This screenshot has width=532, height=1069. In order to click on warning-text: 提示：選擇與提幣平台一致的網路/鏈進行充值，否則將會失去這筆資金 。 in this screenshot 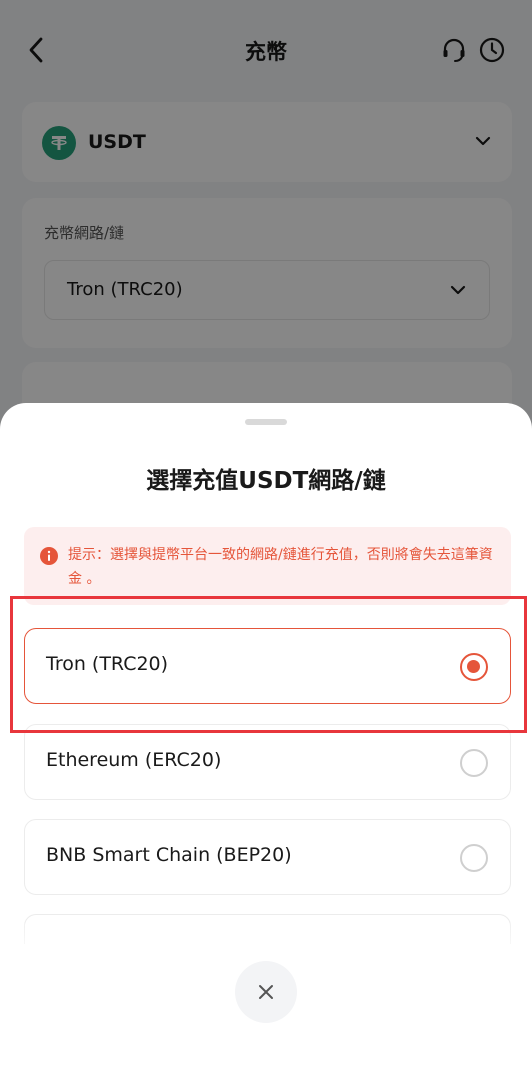, I will do `click(280, 567)`.